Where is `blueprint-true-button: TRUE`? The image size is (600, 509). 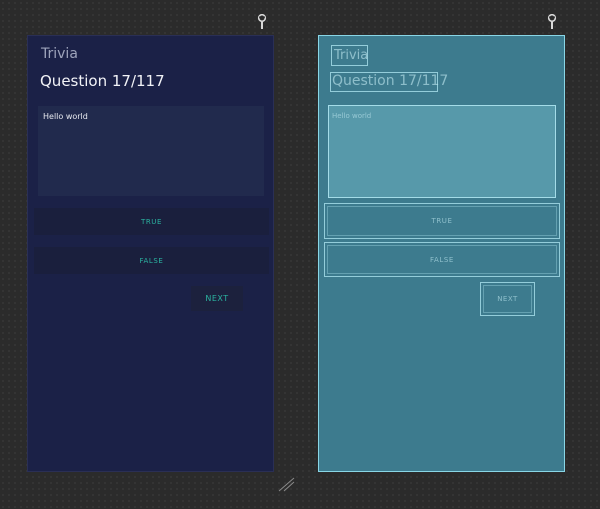 blueprint-true-button: TRUE is located at coordinates (442, 221).